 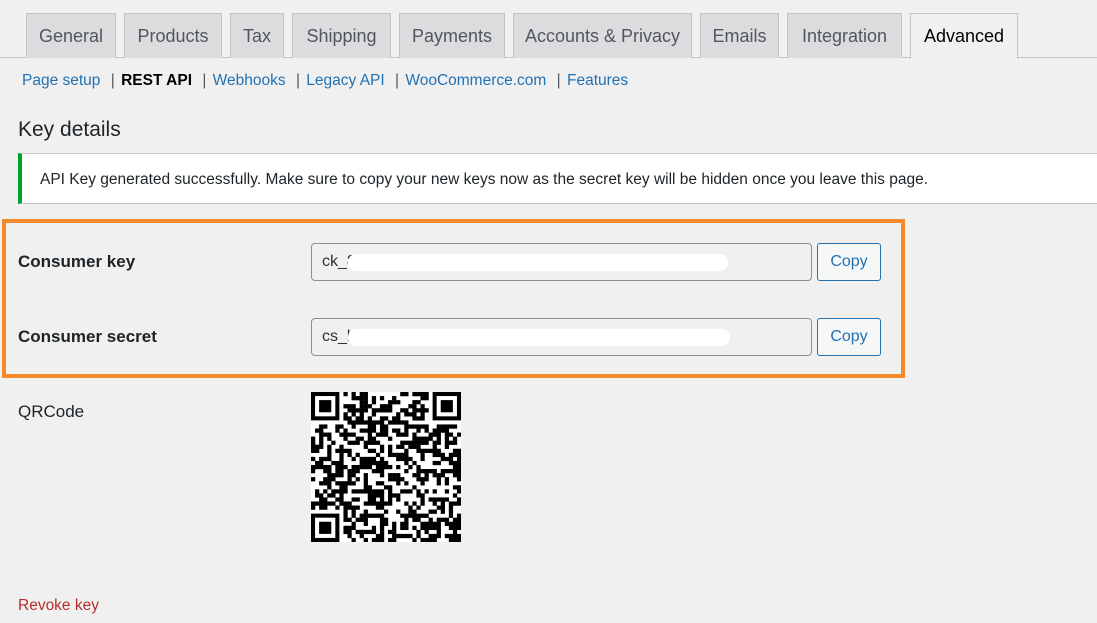 What do you see at coordinates (257, 35) in the screenshot?
I see `tab-tax: Tax` at bounding box center [257, 35].